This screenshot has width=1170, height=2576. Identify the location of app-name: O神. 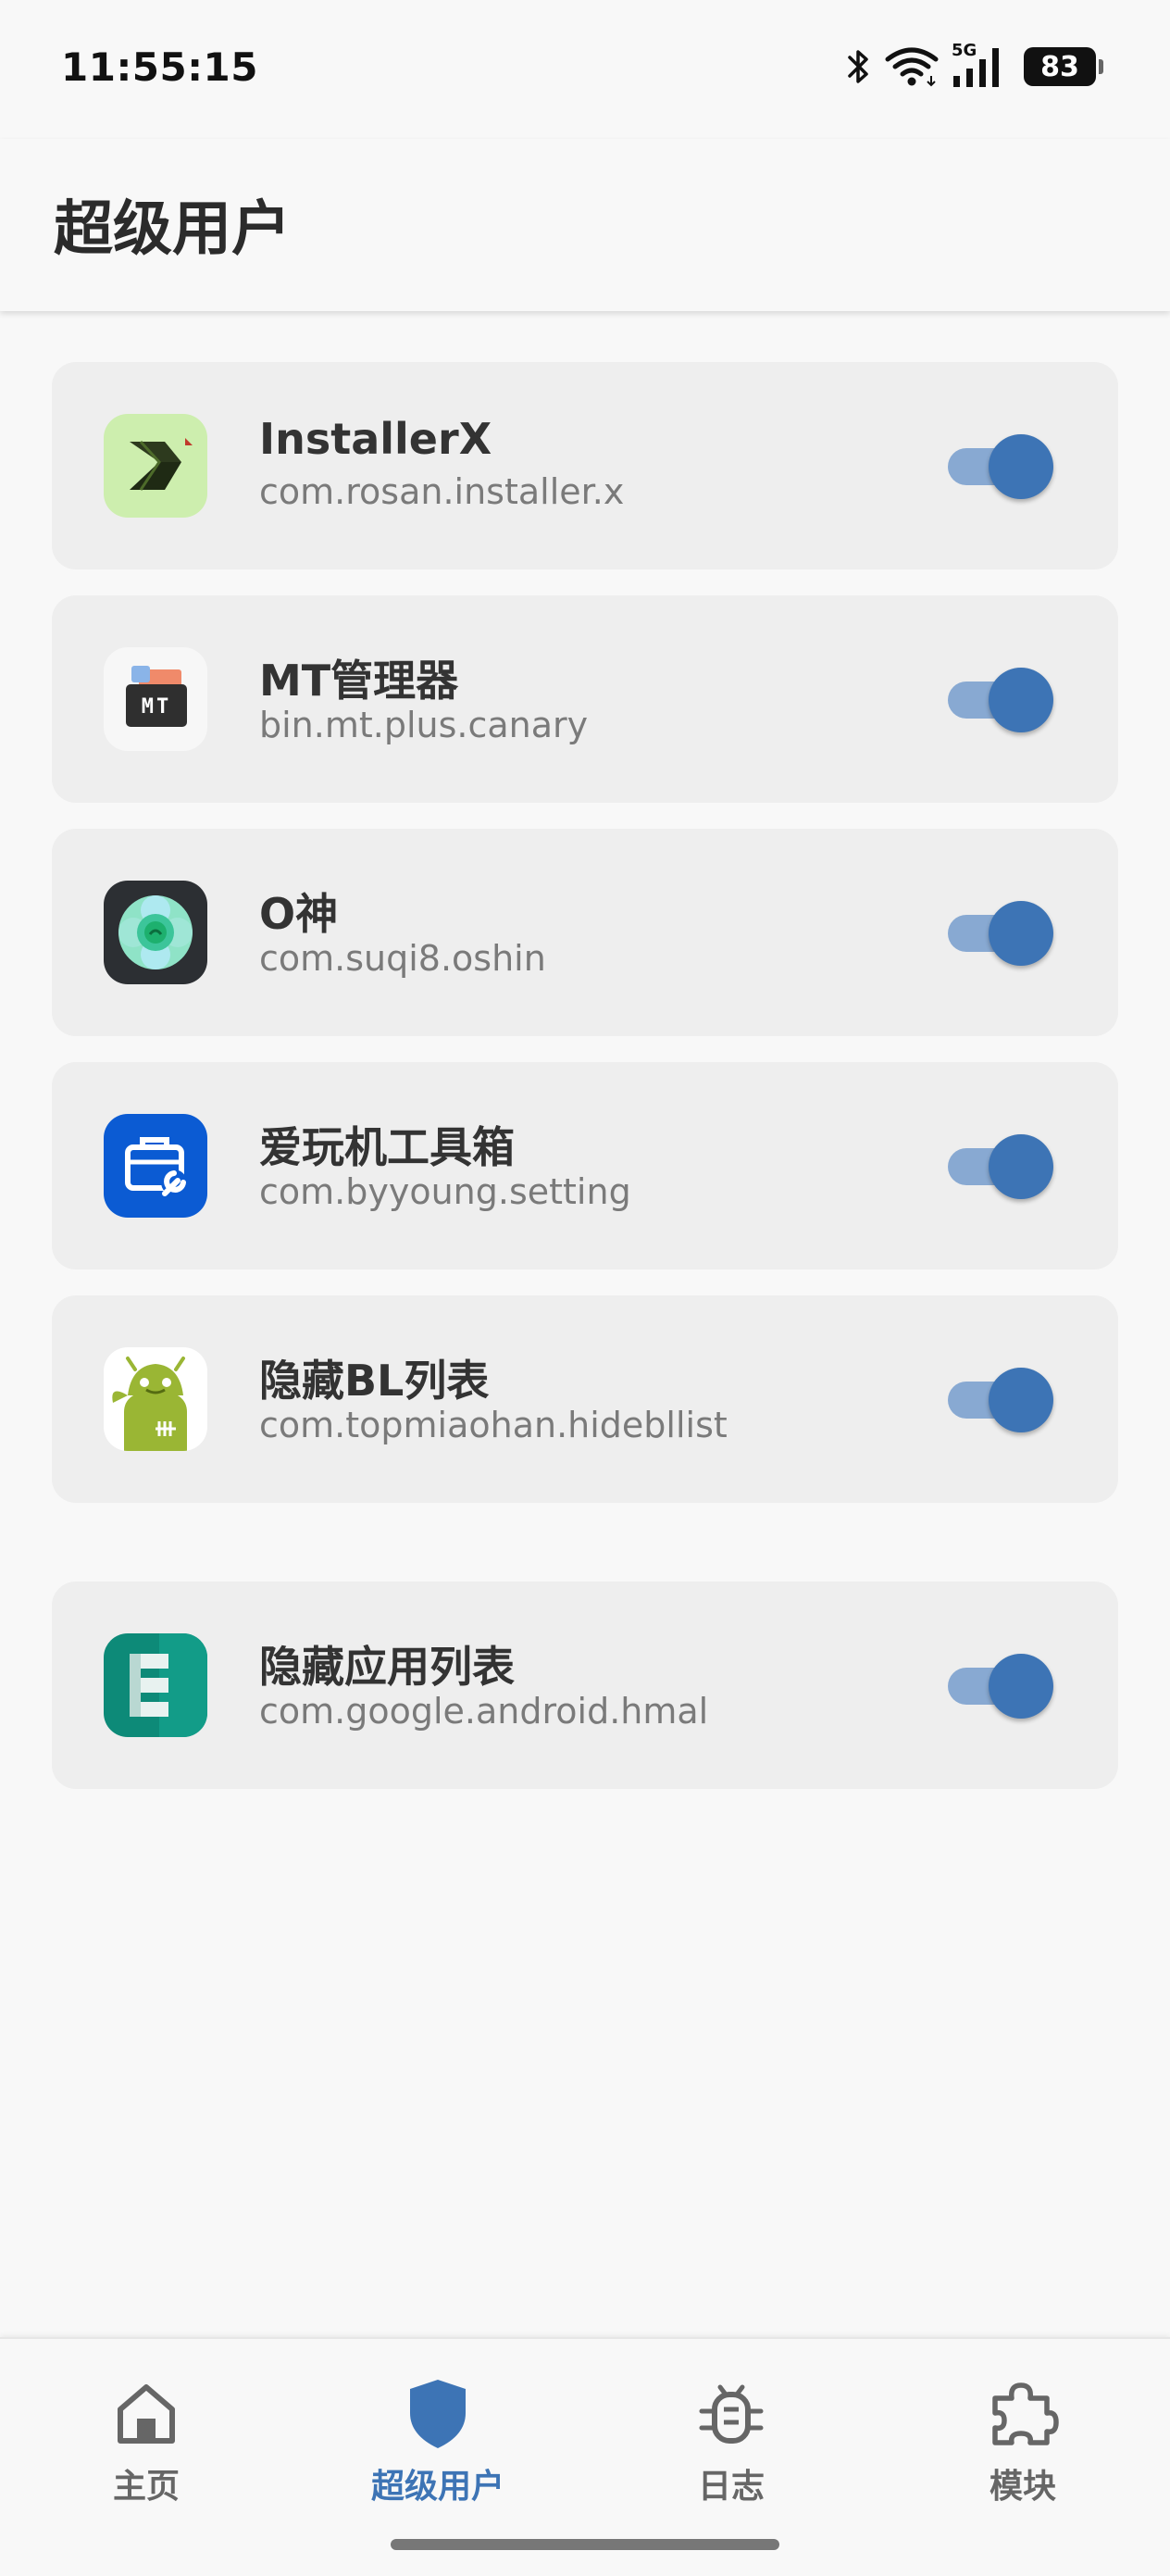
(299, 914).